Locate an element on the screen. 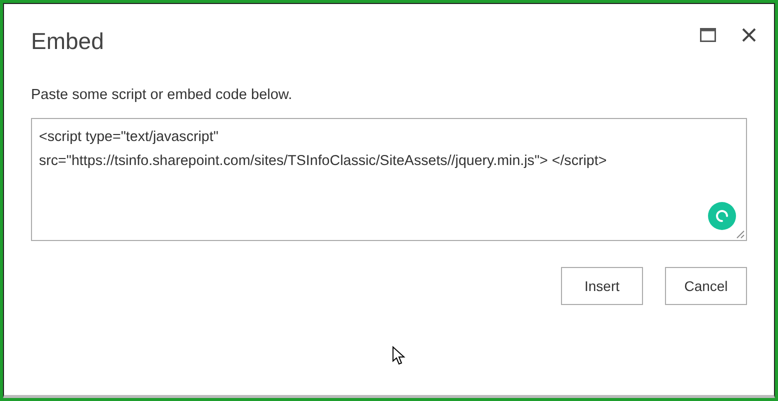 This screenshot has width=778, height=401. mouse-pointer-icon is located at coordinates (399, 356).